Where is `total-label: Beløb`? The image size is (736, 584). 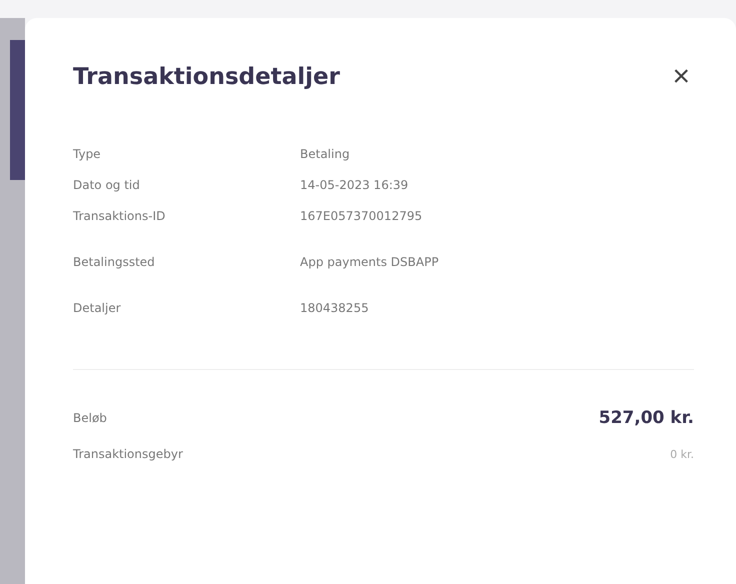 total-label: Beløb is located at coordinates (90, 418).